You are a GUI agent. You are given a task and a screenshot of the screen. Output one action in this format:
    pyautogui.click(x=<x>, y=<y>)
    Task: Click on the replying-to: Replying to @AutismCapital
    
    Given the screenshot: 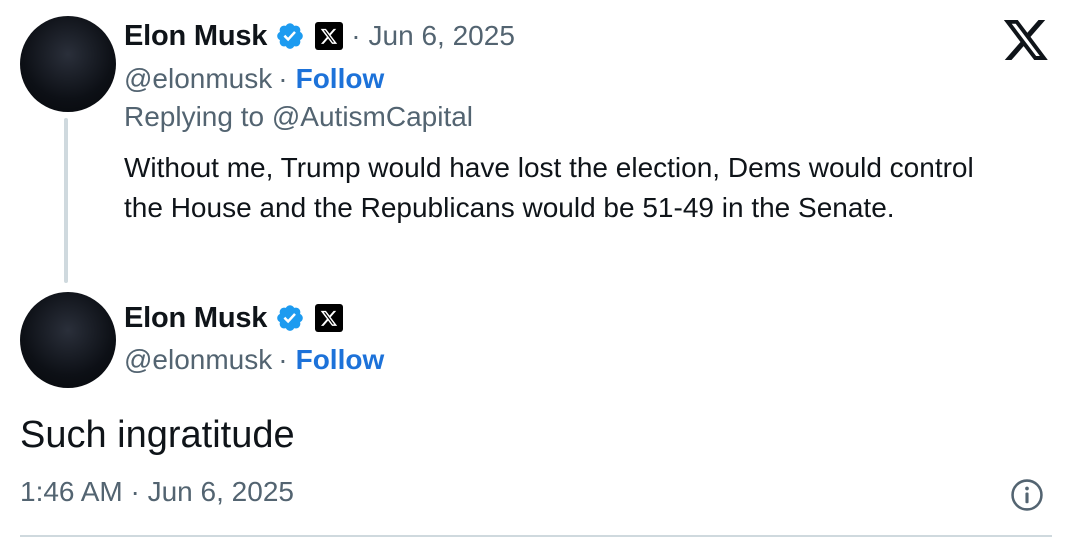 What is the action you would take?
    pyautogui.click(x=298, y=117)
    